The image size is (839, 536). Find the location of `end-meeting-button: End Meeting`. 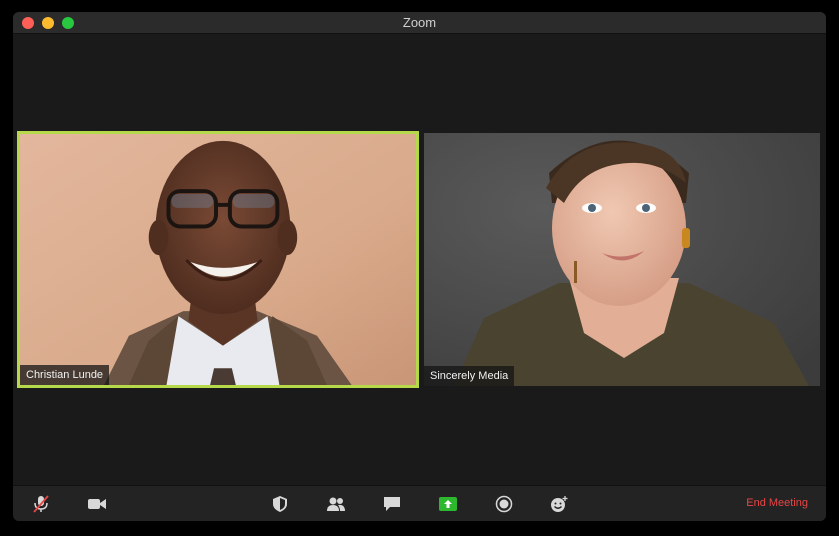

end-meeting-button: End Meeting is located at coordinates (777, 503).